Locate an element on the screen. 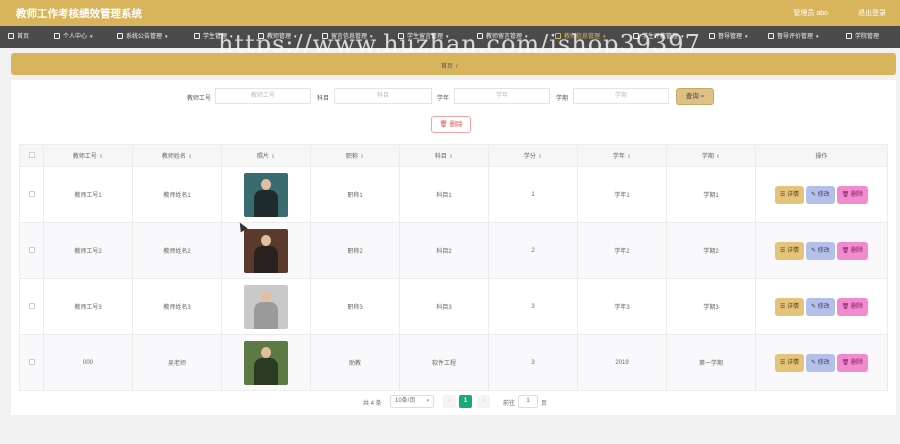  nav-item-5: 留言信息管理 ▾ is located at coordinates (347, 37).